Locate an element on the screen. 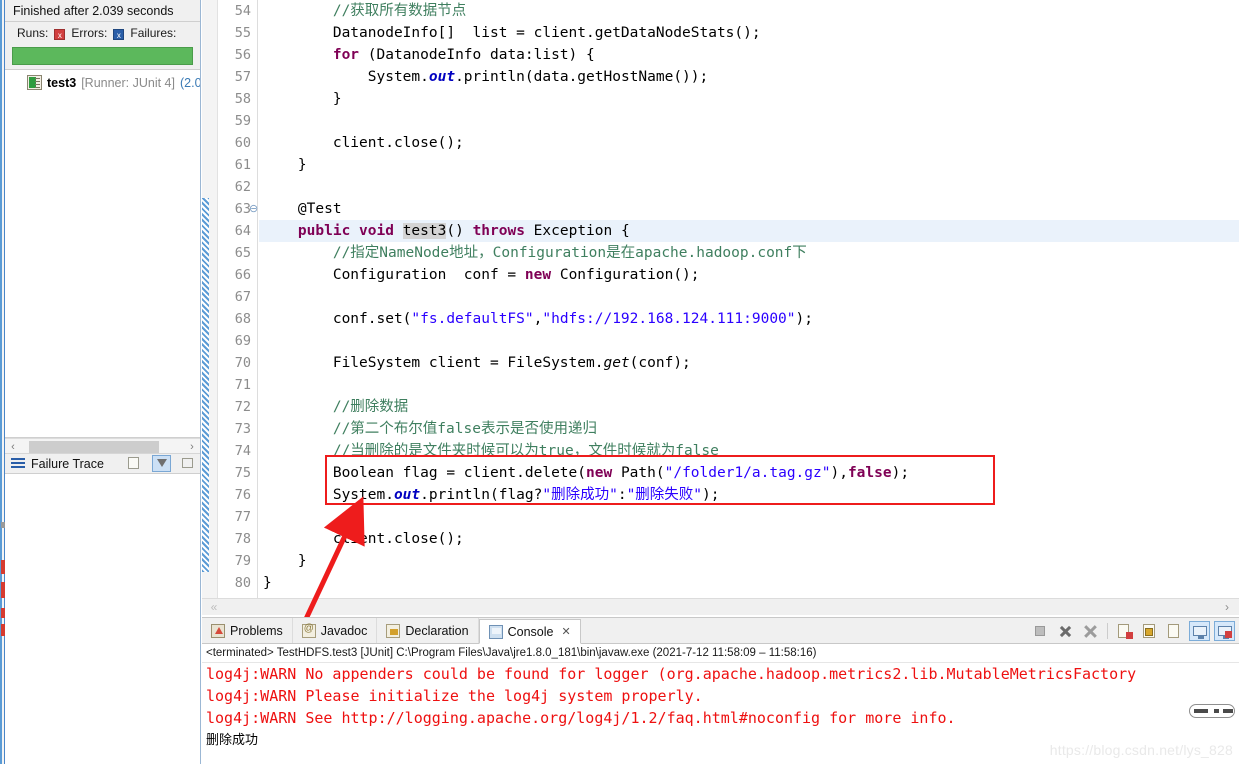 This screenshot has width=1239, height=764. editor-scrollbar-track is located at coordinates (720, 607).